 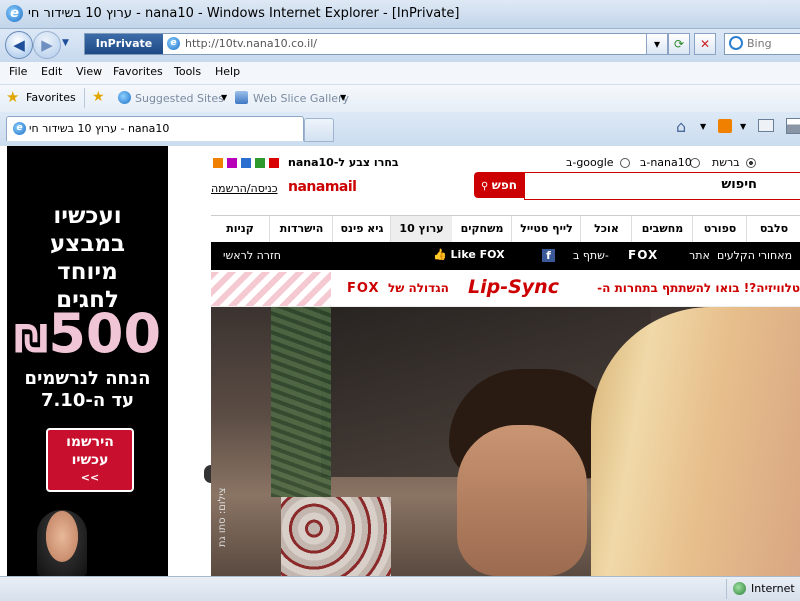 What do you see at coordinates (232, 163) in the screenshot?
I see `color-swatch-purple` at bounding box center [232, 163].